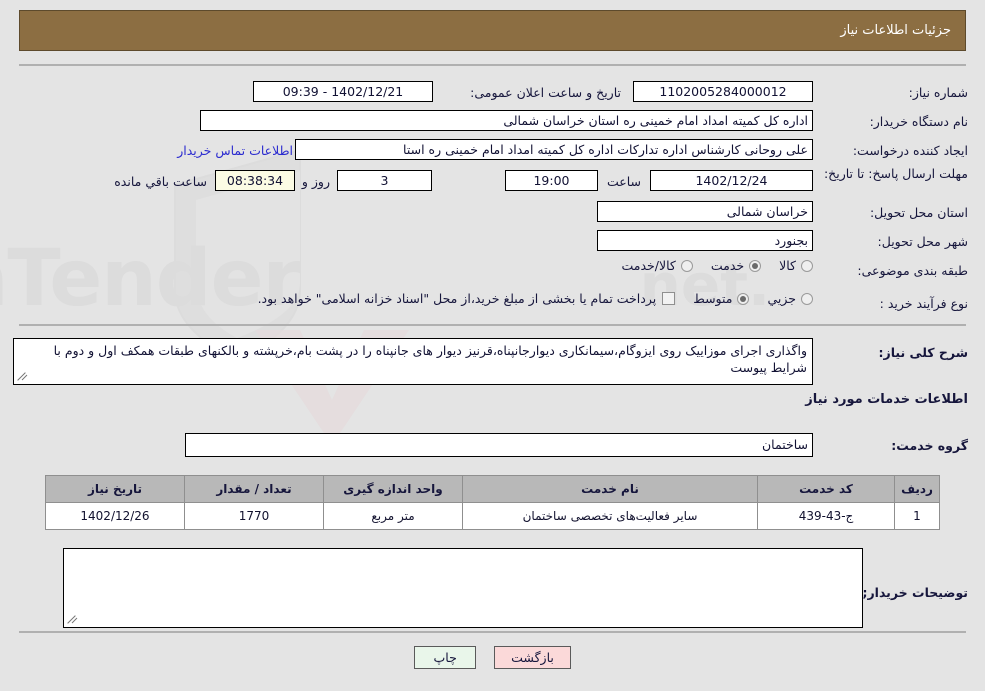  What do you see at coordinates (115, 489) in the screenshot?
I see `col-need-date: تاریخ نیاز` at bounding box center [115, 489].